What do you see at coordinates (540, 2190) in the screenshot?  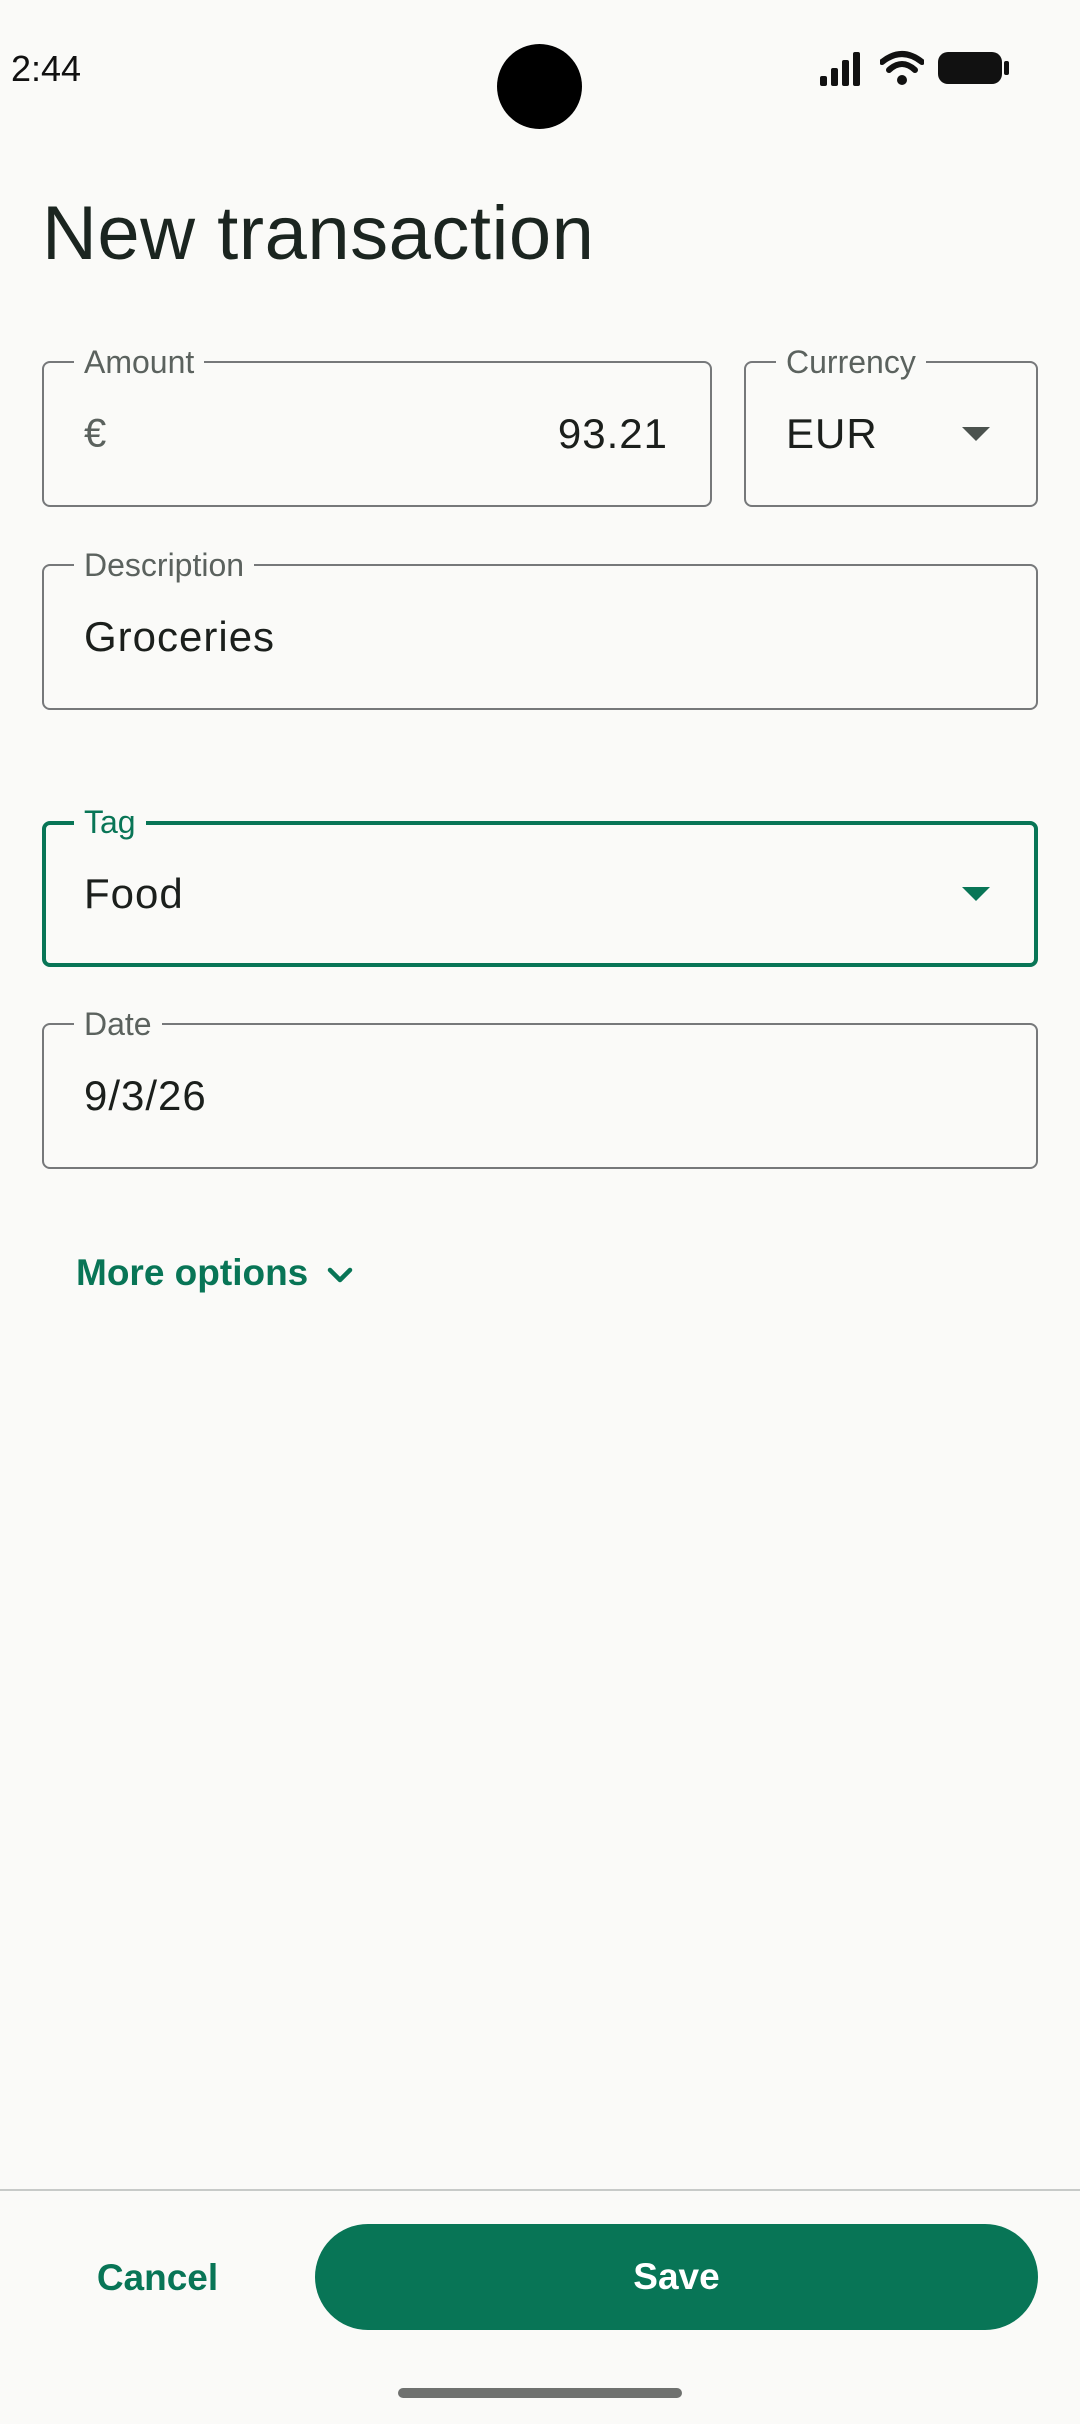 I see `bottom-divider` at bounding box center [540, 2190].